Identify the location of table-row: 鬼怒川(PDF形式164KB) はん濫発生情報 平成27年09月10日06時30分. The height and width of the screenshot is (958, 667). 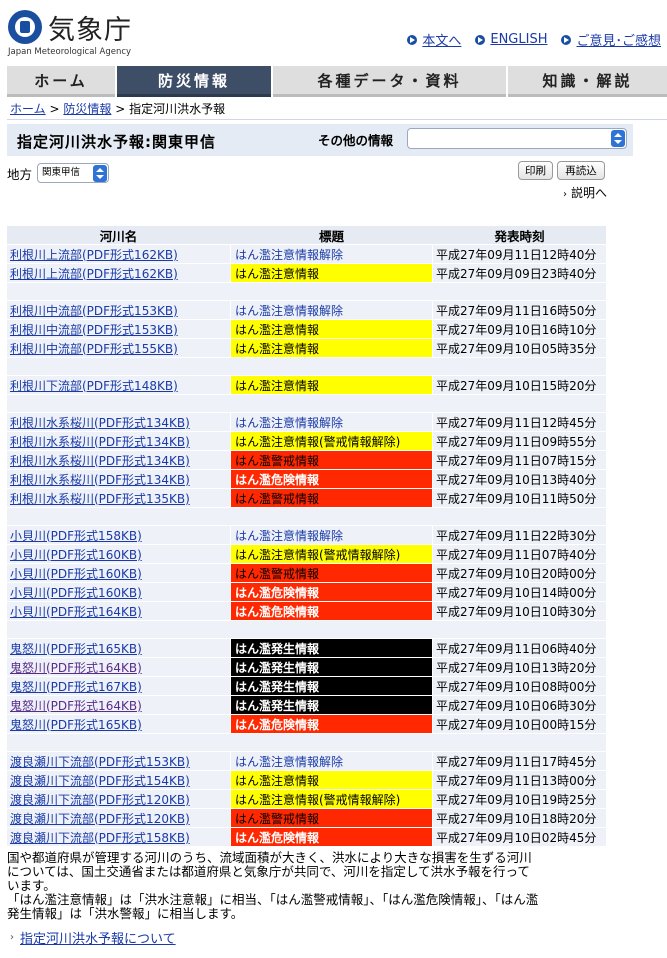
(306, 705).